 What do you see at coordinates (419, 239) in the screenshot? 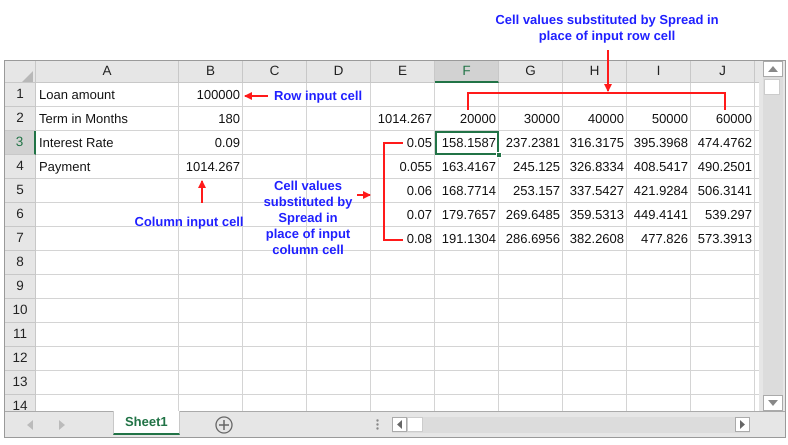
I see `table-cell-text: 0.08` at bounding box center [419, 239].